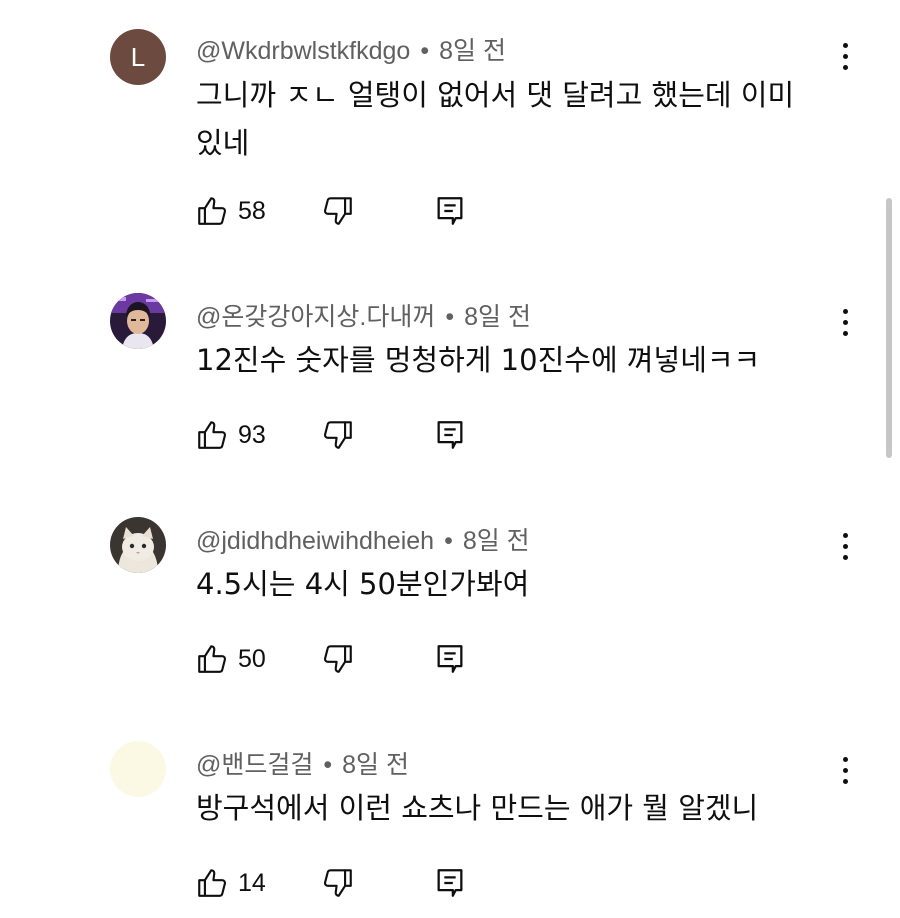 The width and height of the screenshot is (900, 918). I want to click on comment-text: 그니까 ㅈㄴ 얼탱이 없어서 댓 달려고 했는데 이미 있네, so click(495, 119).